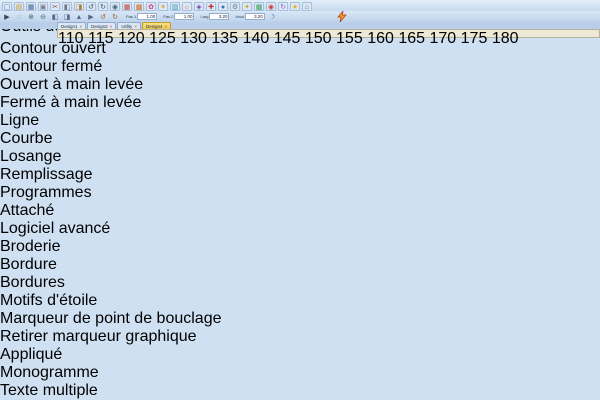 The width and height of the screenshot is (600, 400). What do you see at coordinates (223, 6) in the screenshot?
I see `toolbar-icon: ●` at bounding box center [223, 6].